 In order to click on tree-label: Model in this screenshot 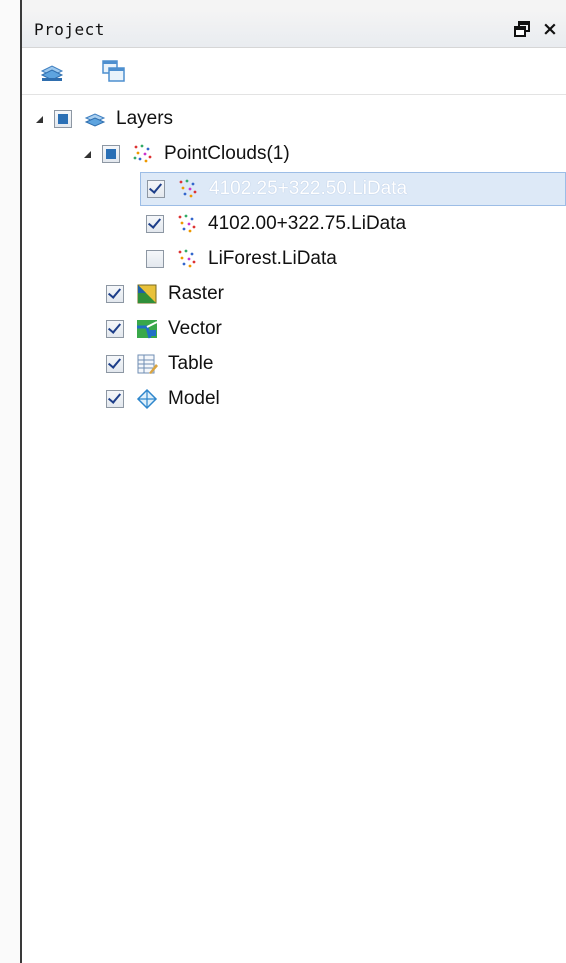, I will do `click(194, 398)`.